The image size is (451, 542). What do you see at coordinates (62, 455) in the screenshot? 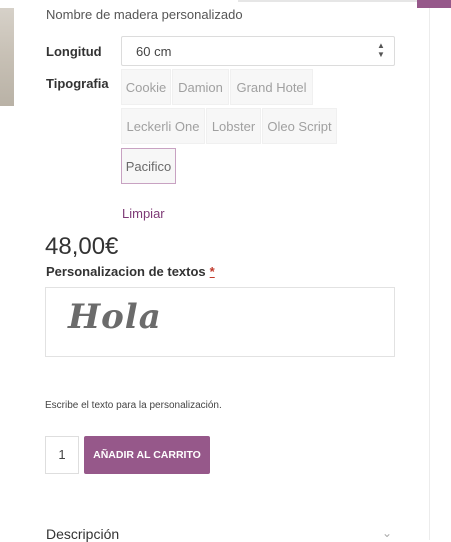
I see `quantity-input: 1` at bounding box center [62, 455].